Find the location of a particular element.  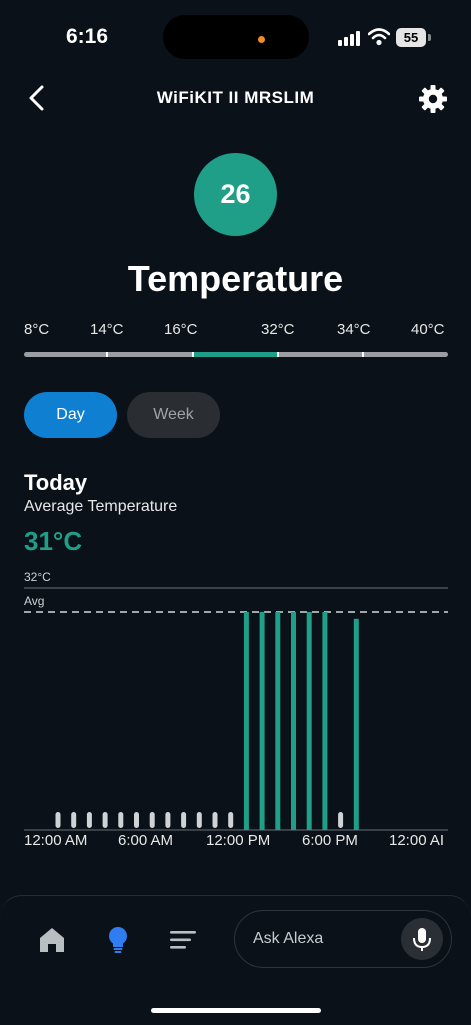

privacy-indicator-dot is located at coordinates (261, 39).